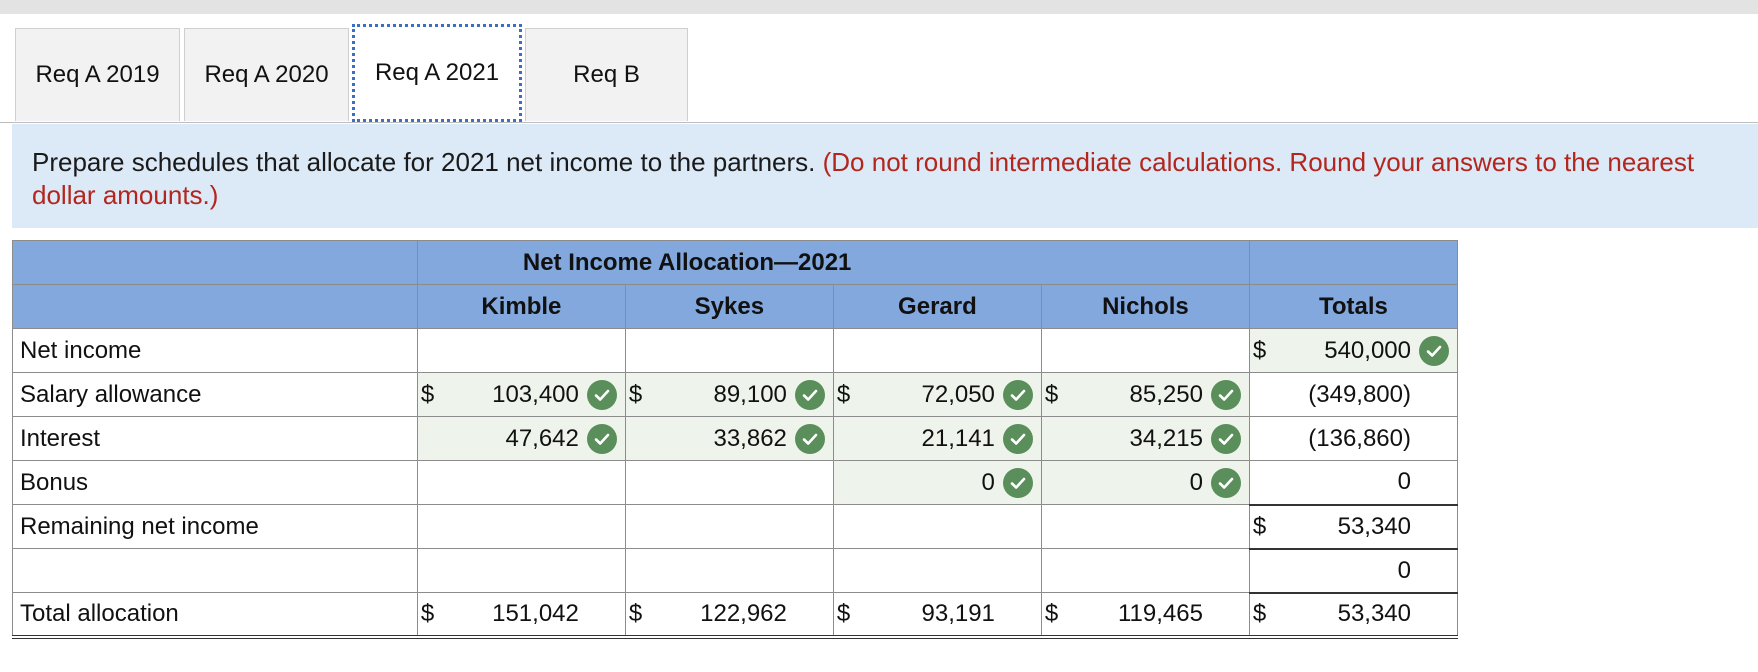 This screenshot has width=1758, height=672. I want to click on cell-gerard: $93,191, so click(937, 615).